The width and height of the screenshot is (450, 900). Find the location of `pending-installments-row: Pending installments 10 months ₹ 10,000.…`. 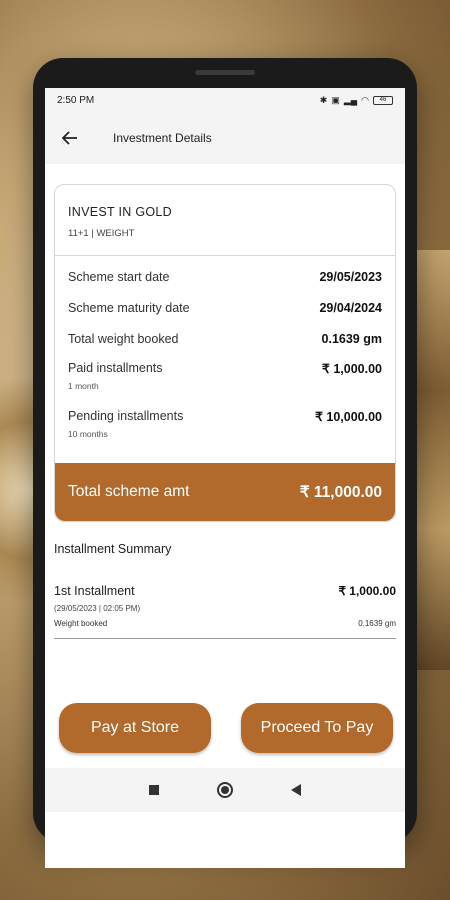

pending-installments-row: Pending installments 10 months ₹ 10,000.… is located at coordinates (225, 433).